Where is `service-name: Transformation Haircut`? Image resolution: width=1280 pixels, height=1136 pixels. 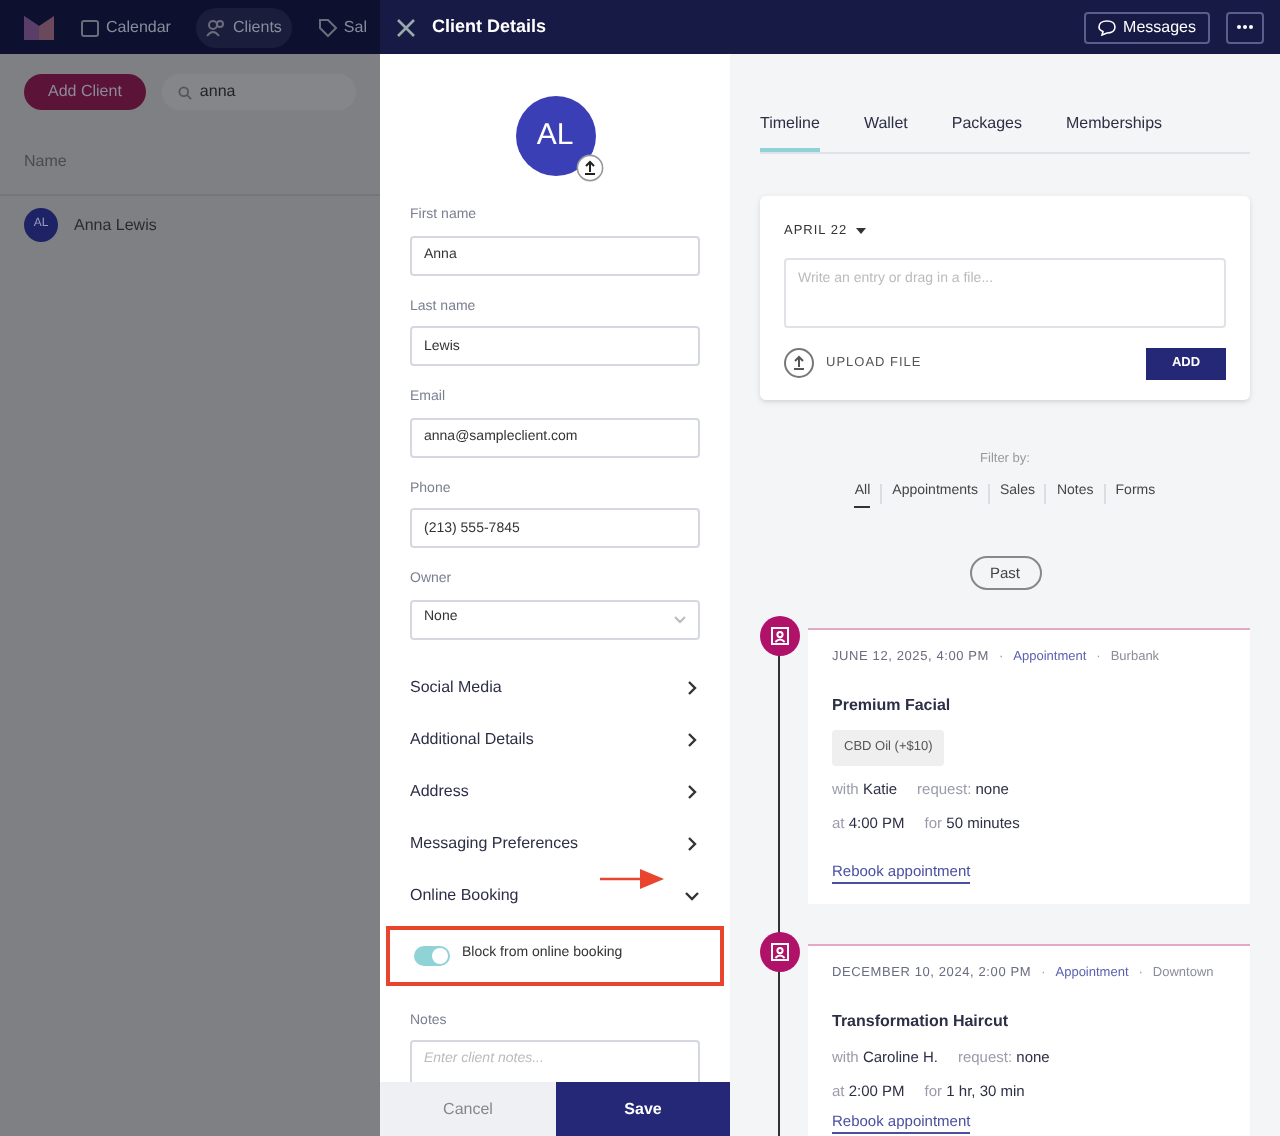 service-name: Transformation Haircut is located at coordinates (921, 1021).